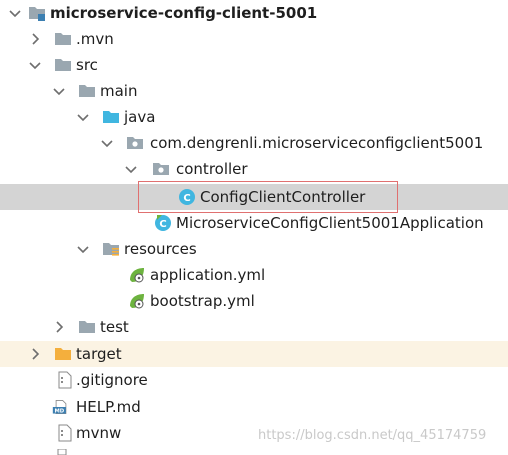 The image size is (508, 455). Describe the element at coordinates (208, 275) in the screenshot. I see `tree-item-label: application.yml` at that location.